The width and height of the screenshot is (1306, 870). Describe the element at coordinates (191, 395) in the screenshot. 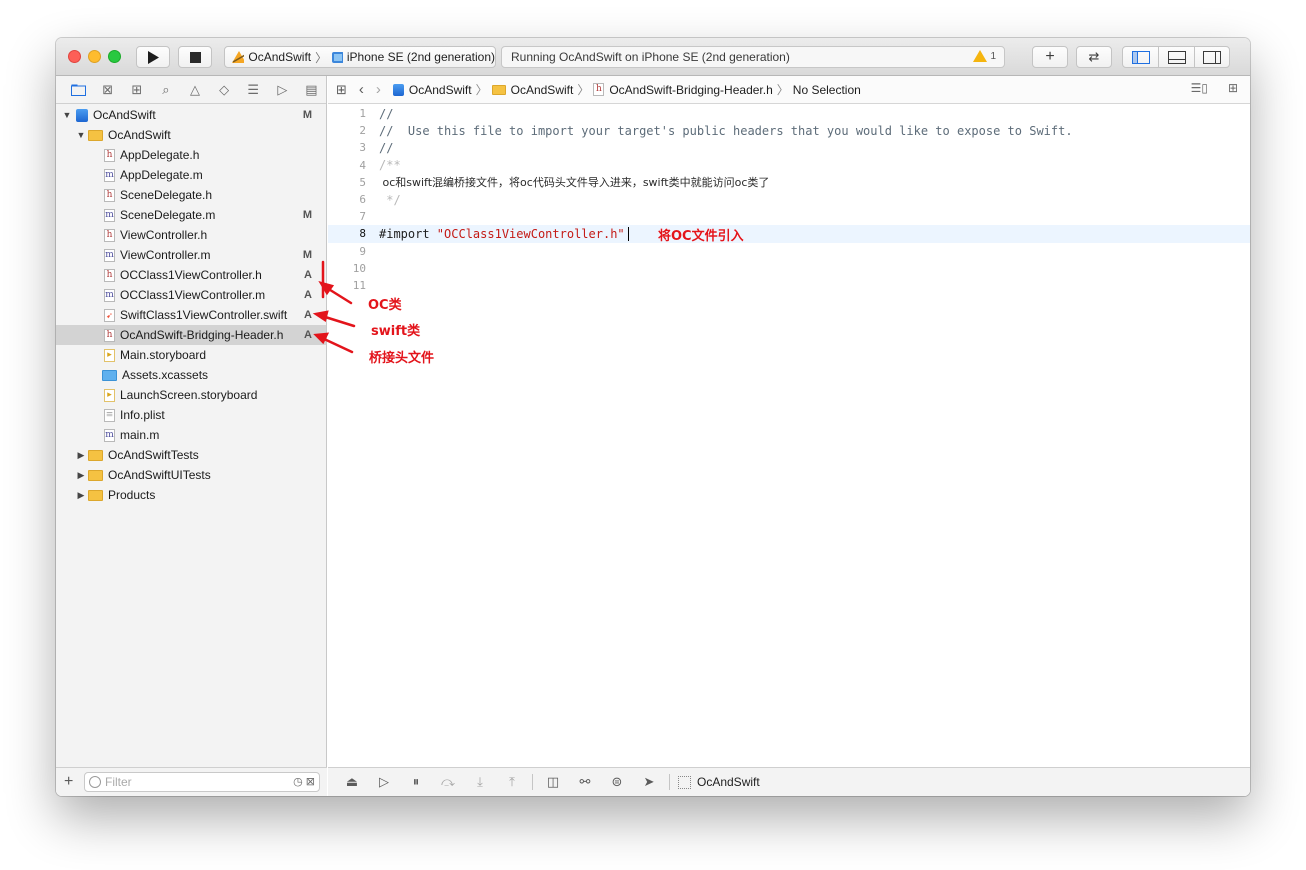

I see `tree-row-file: ▸ LaunchScreen.storyboard` at that location.